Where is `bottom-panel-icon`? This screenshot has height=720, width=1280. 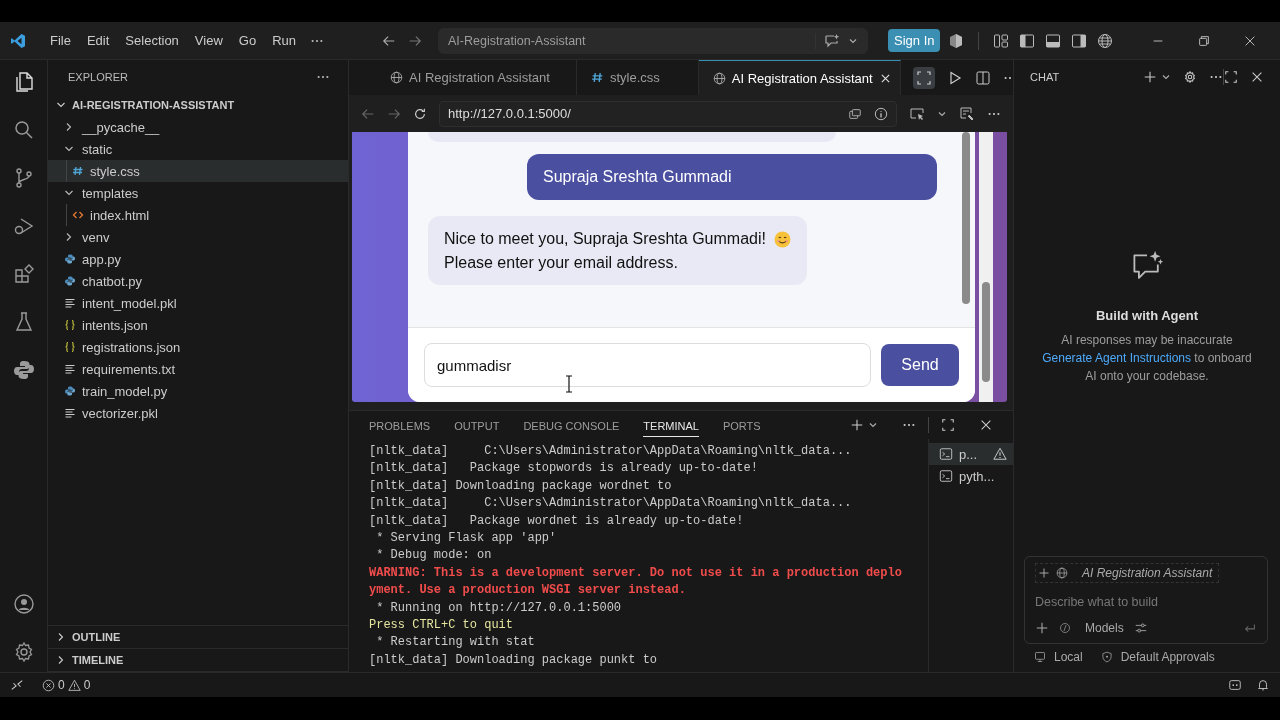 bottom-panel-icon is located at coordinates (1053, 40).